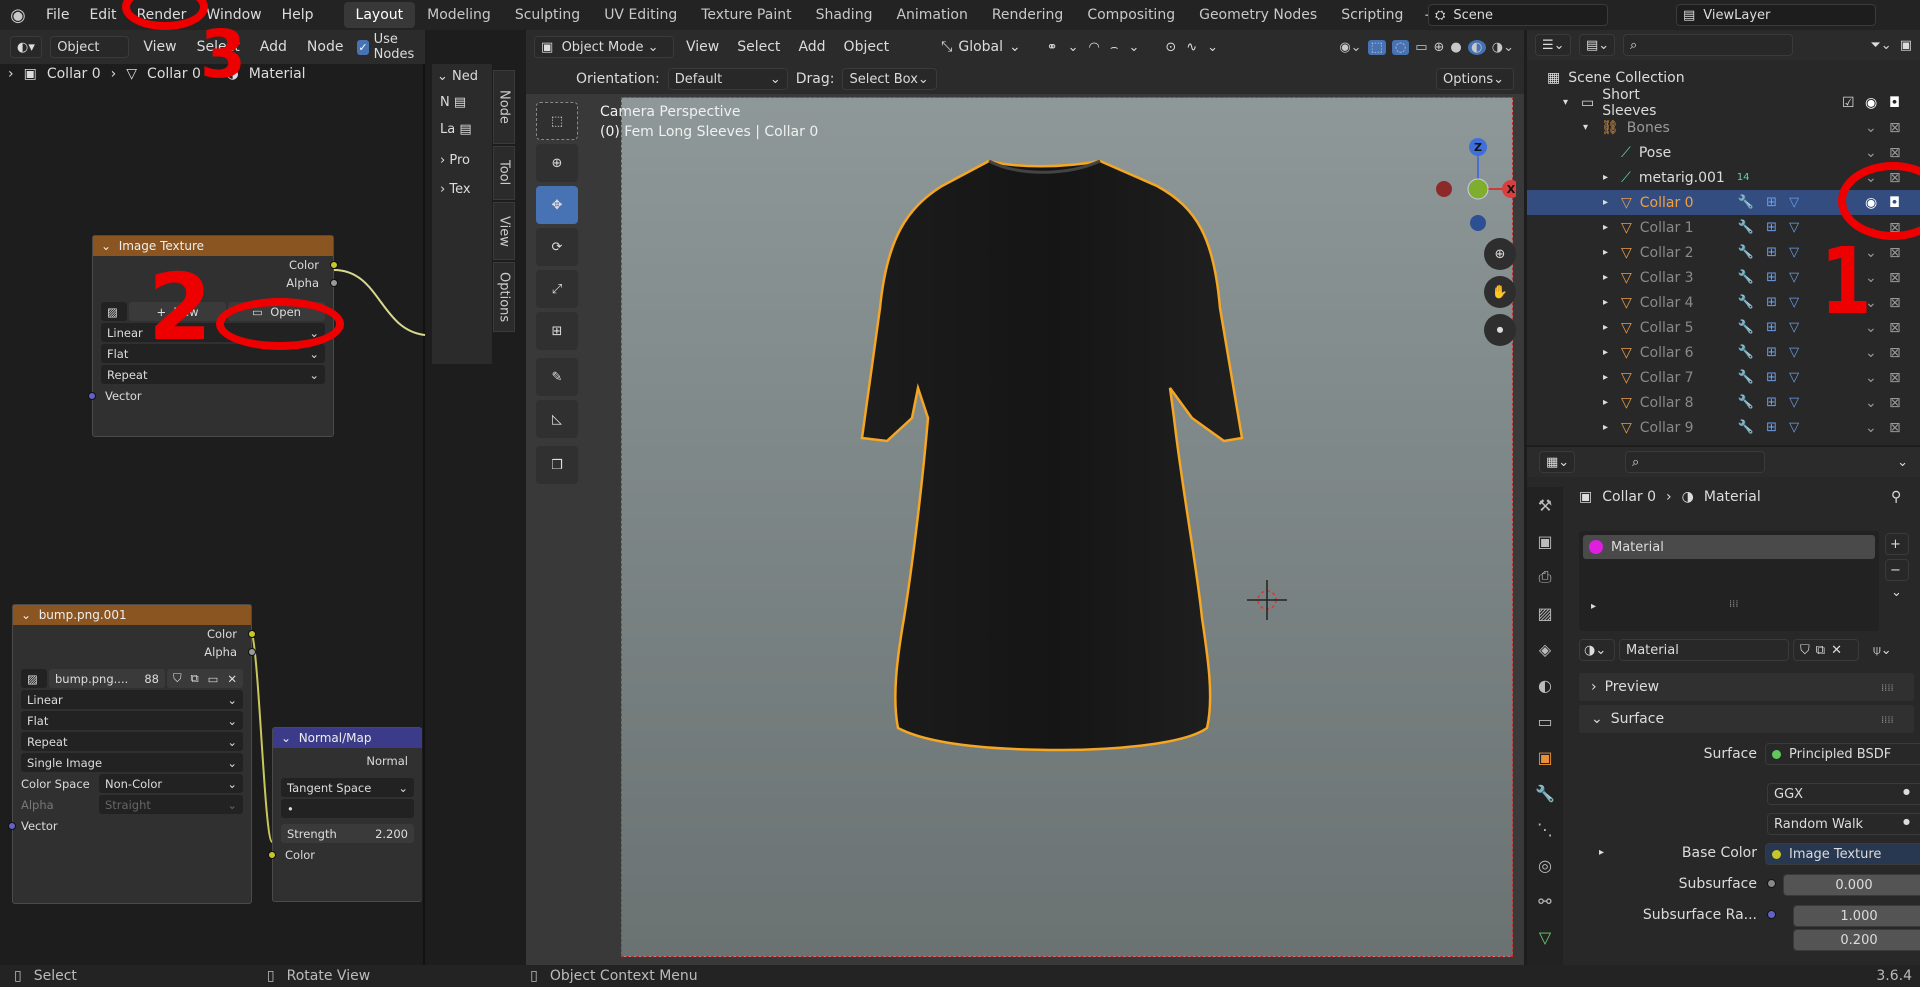 Image resolution: width=1920 pixels, height=987 pixels. I want to click on bump-interpolation-select: Linear ⌄, so click(132, 699).